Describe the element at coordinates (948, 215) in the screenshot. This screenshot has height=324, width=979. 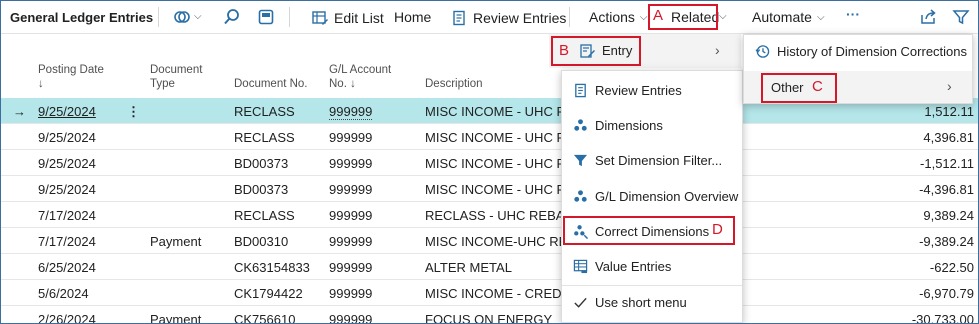
I see `amount-cell: 9,389.24` at that location.